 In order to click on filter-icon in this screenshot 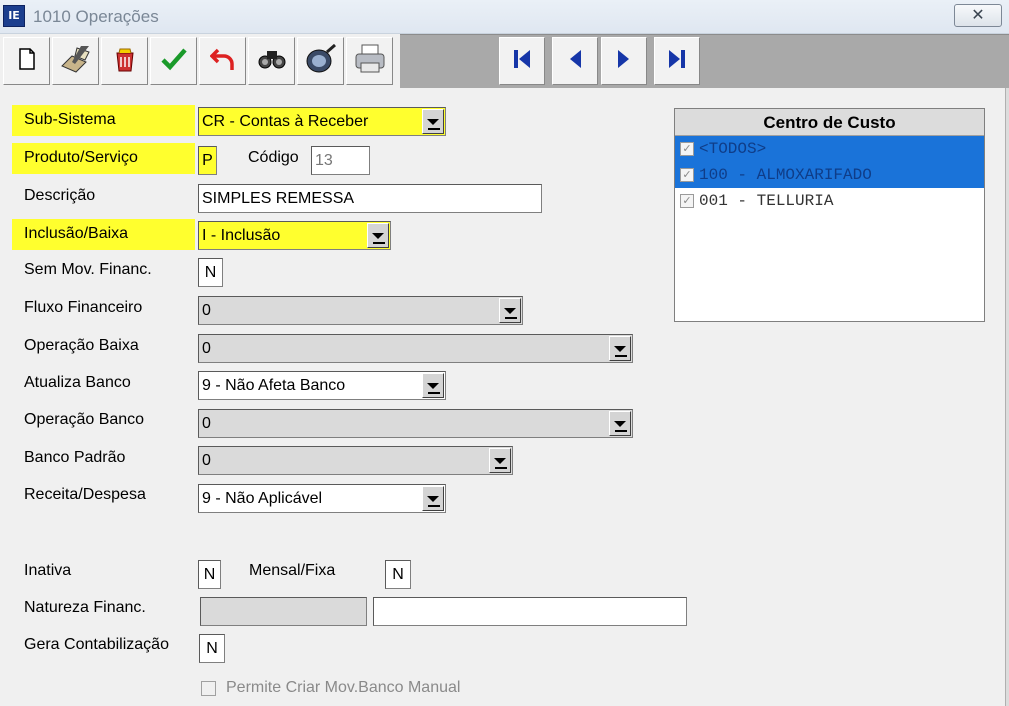, I will do `click(321, 61)`.